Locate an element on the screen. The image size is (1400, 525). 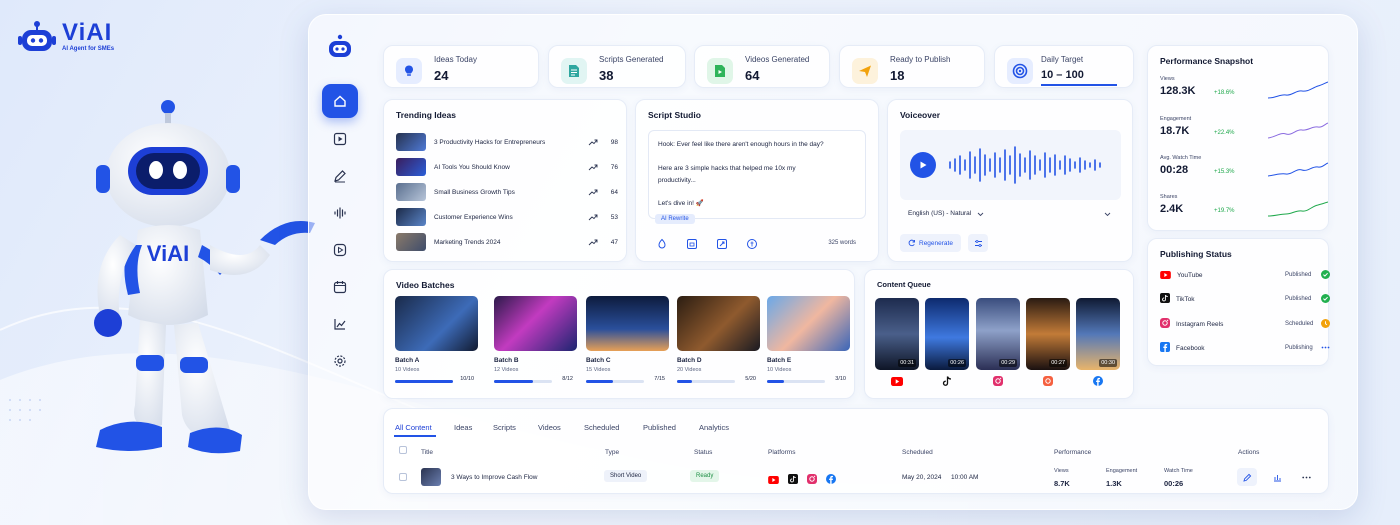
publishing-row: Instagram Reels Scheduled is located at coordinates (1245, 324).